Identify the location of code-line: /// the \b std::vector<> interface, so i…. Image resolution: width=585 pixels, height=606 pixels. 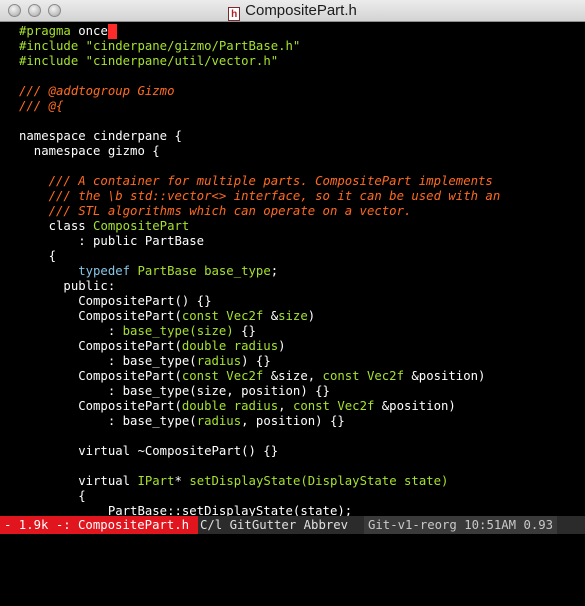
(260, 196).